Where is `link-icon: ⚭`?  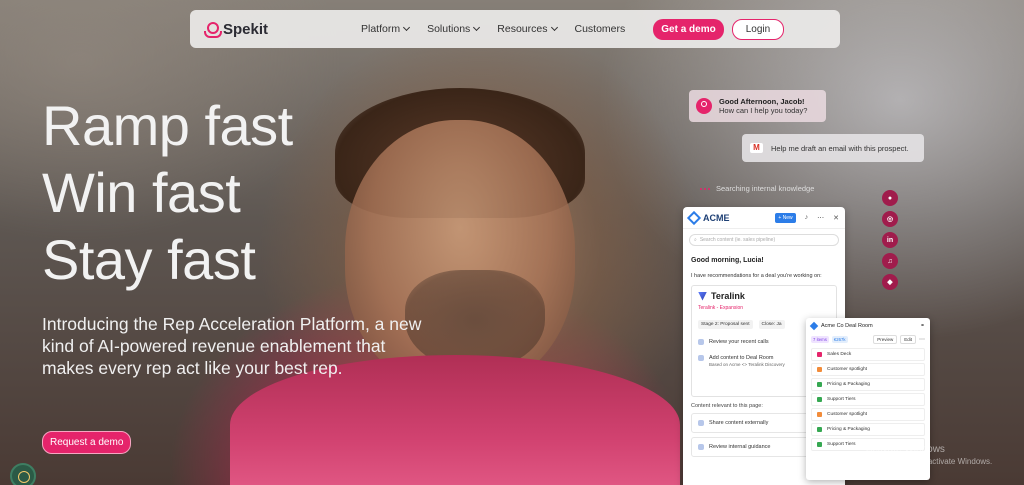 link-icon: ⚭ is located at coordinates (922, 325).